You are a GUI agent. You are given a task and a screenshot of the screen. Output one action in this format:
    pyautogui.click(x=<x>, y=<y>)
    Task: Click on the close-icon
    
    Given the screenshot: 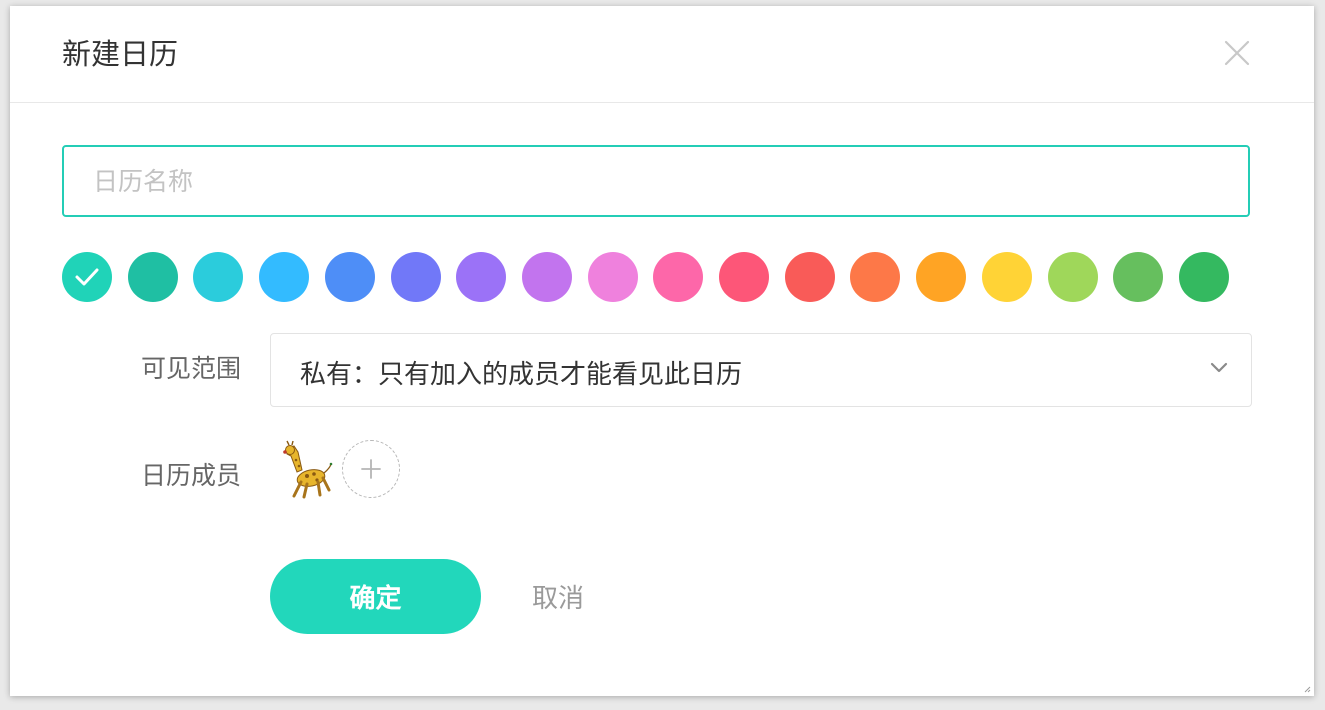 What is the action you would take?
    pyautogui.click(x=1237, y=53)
    